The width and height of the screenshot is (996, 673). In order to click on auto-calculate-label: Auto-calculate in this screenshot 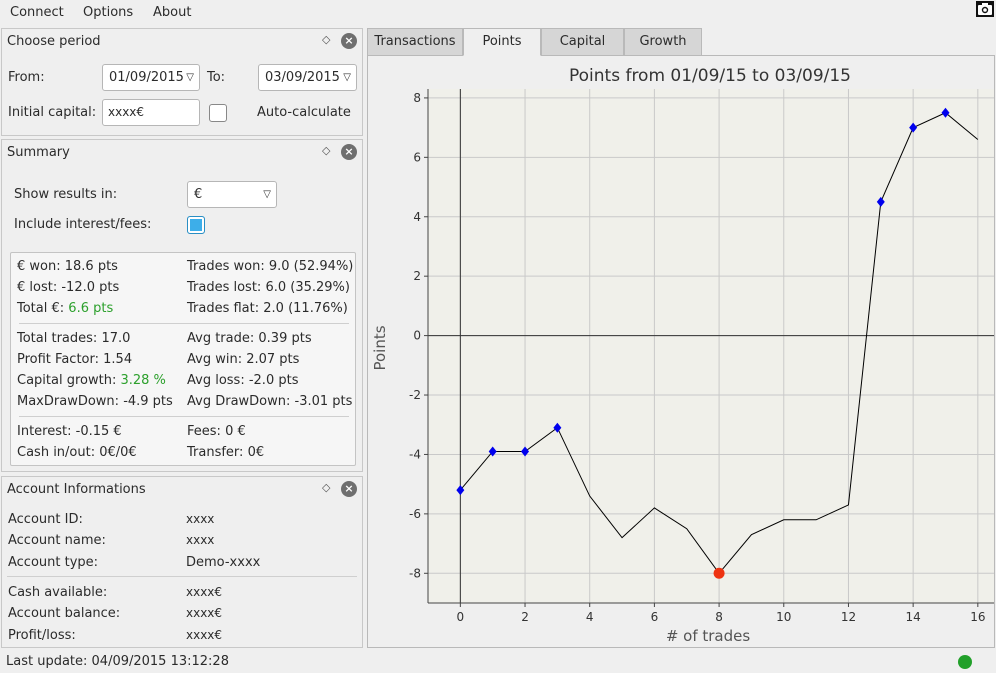, I will do `click(304, 112)`.